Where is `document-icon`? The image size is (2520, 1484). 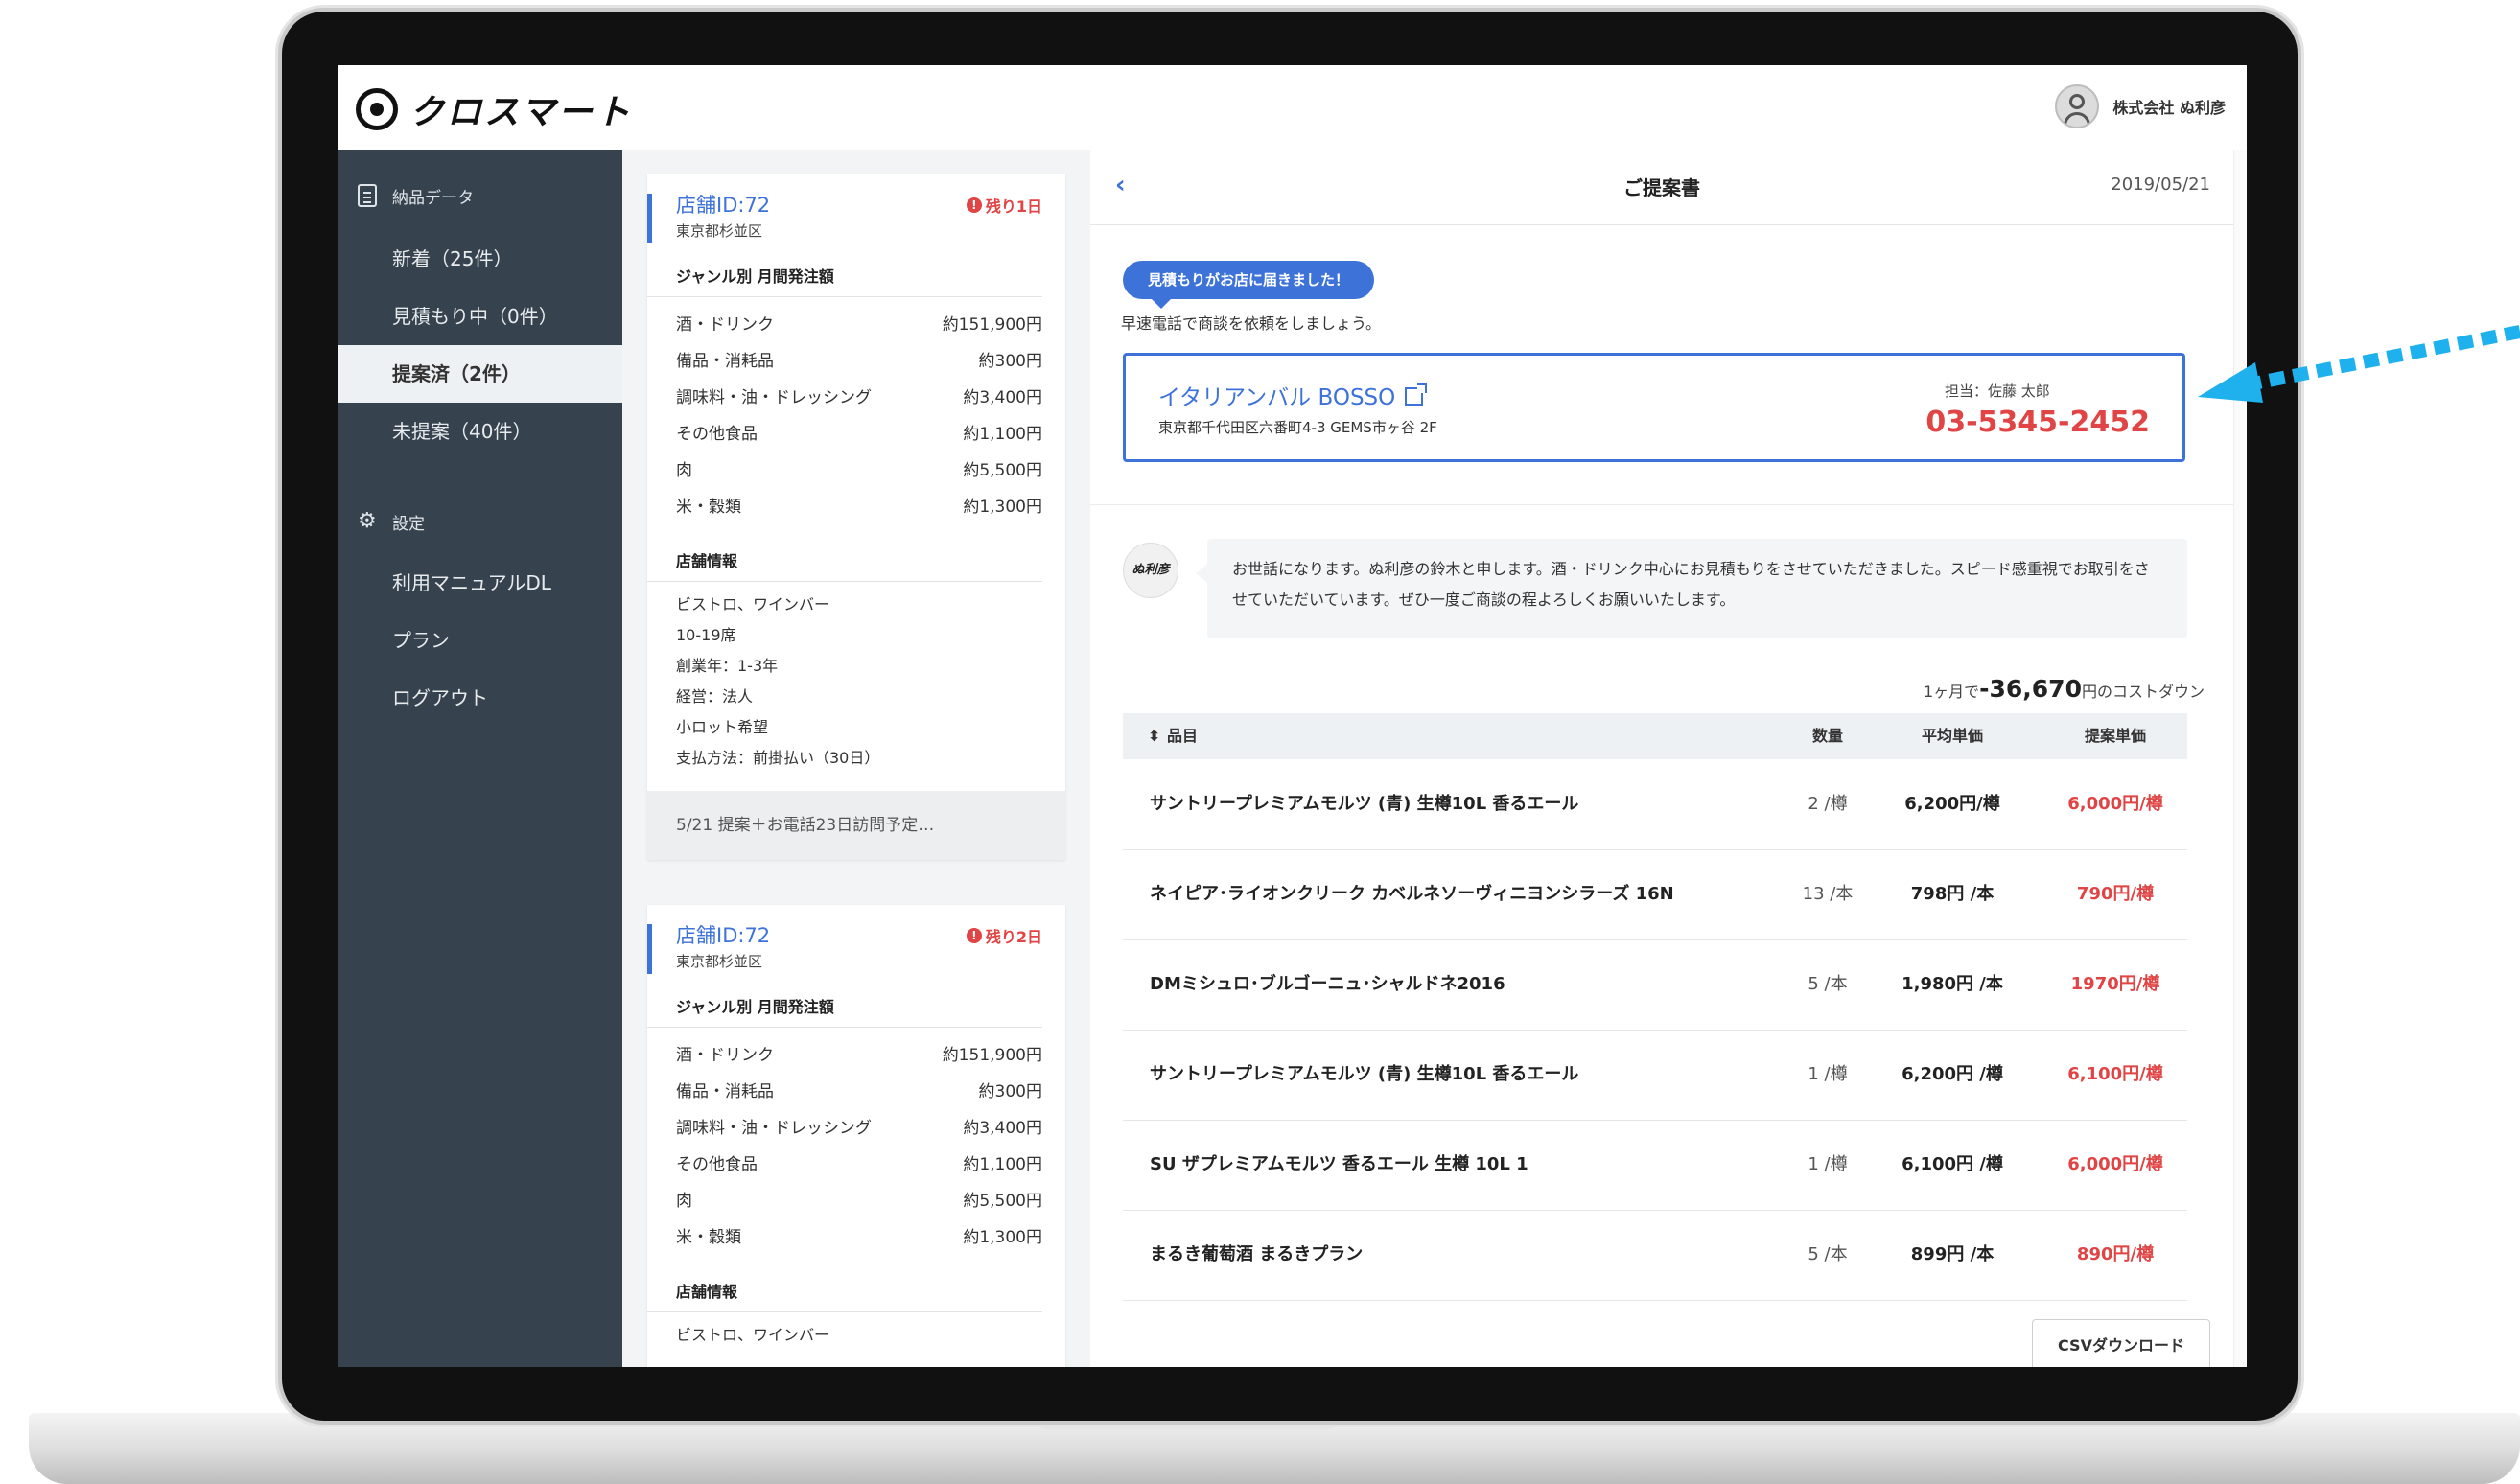
document-icon is located at coordinates (368, 196).